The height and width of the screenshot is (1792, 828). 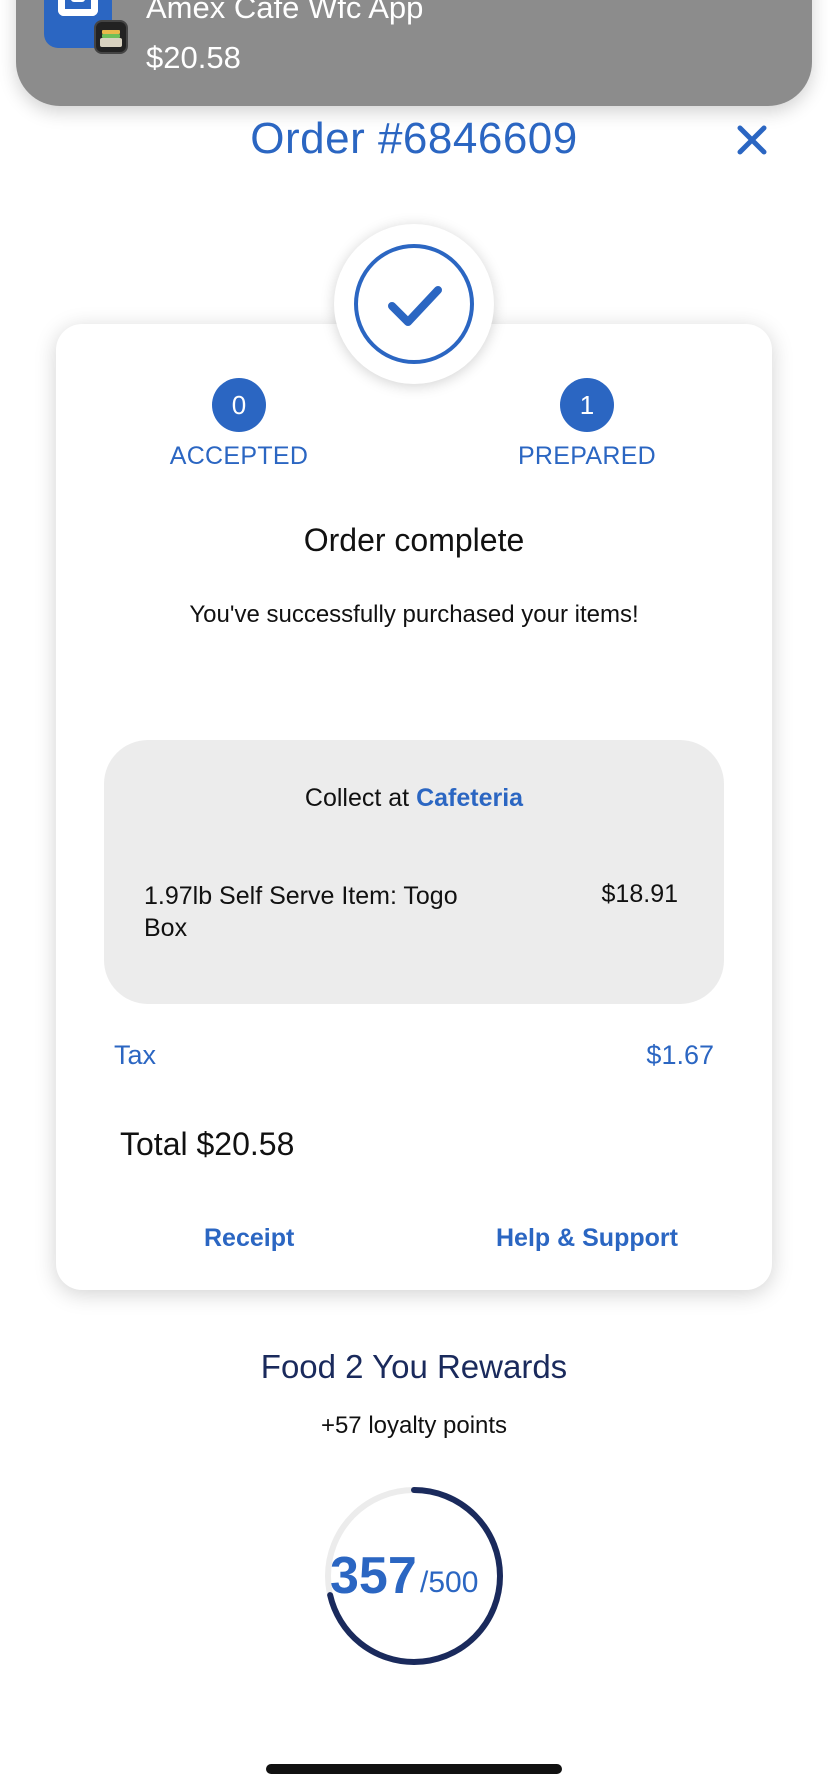 What do you see at coordinates (587, 405) in the screenshot?
I see `step-number: 1` at bounding box center [587, 405].